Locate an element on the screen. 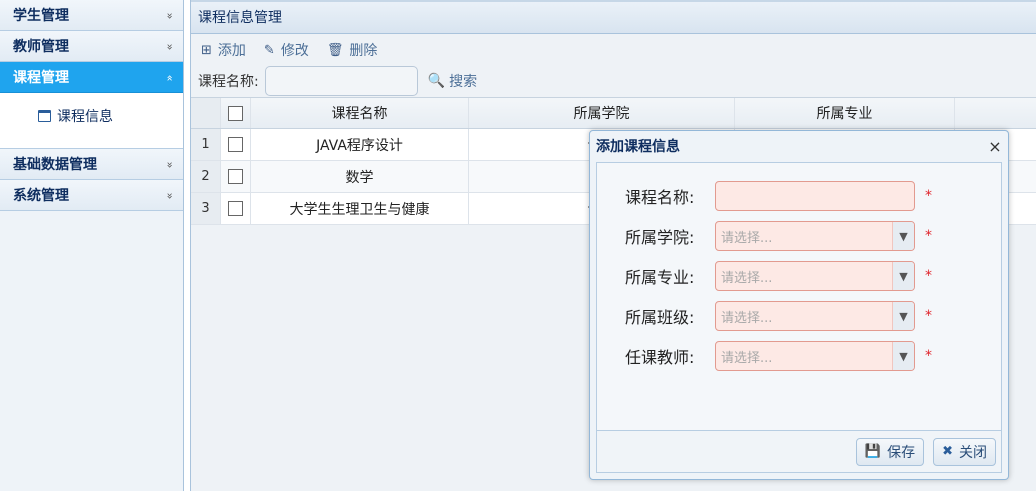  trash-icon: 🗑 is located at coordinates (335, 50).